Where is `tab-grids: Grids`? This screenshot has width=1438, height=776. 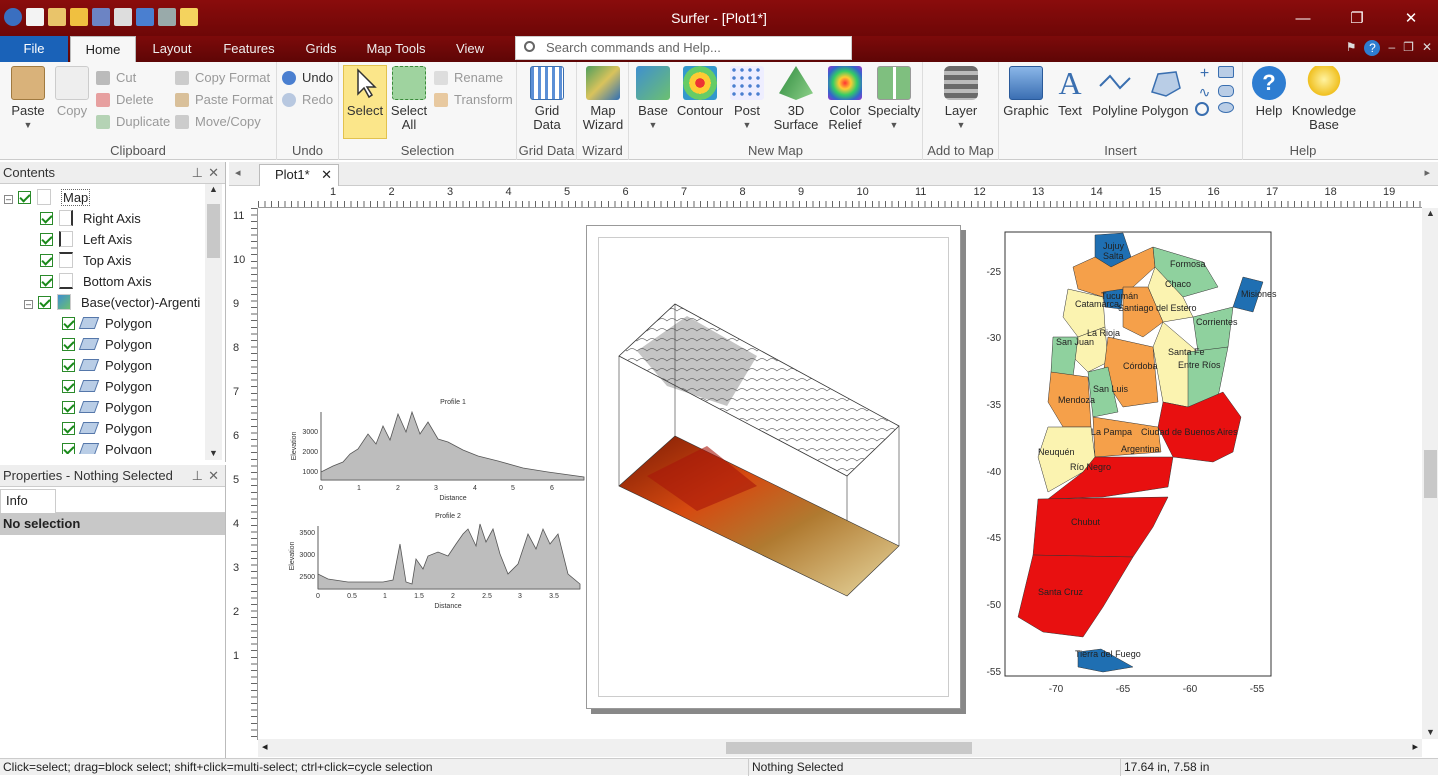 tab-grids: Grids is located at coordinates (321, 49).